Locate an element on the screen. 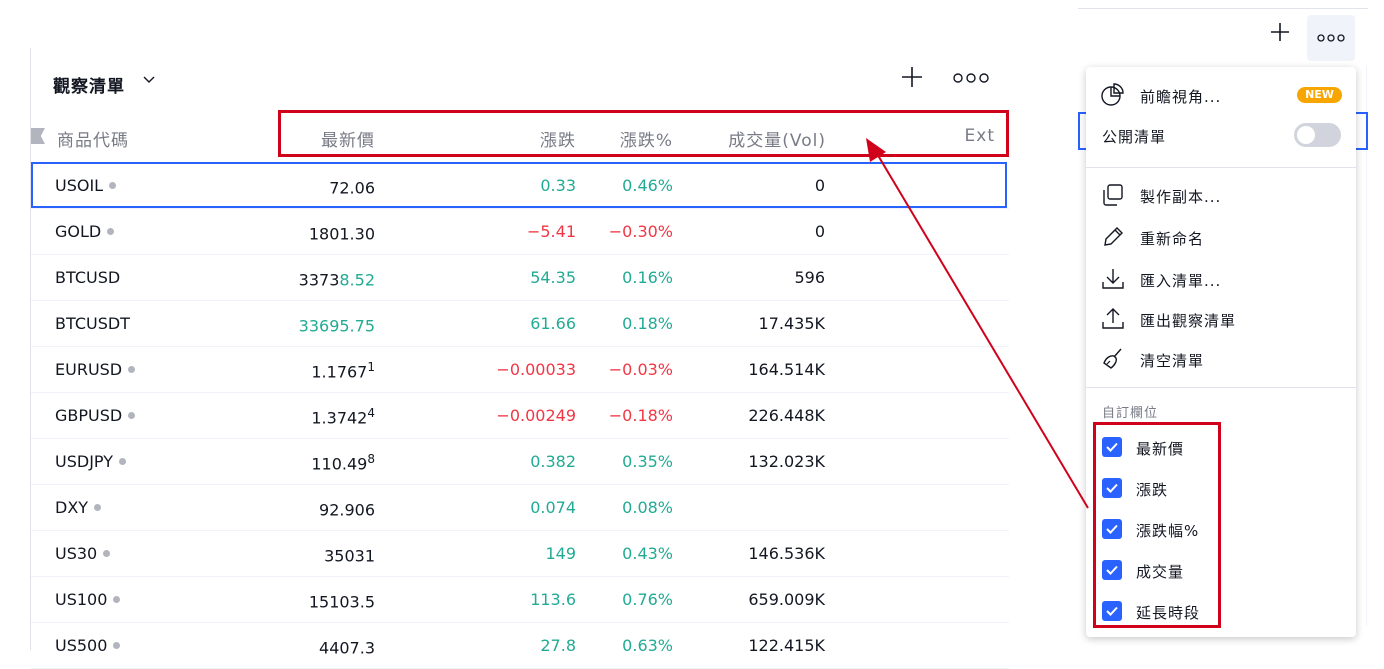 Image resolution: width=1384 pixels, height=669 pixels. annotation-arrow is located at coordinates (977, 323).